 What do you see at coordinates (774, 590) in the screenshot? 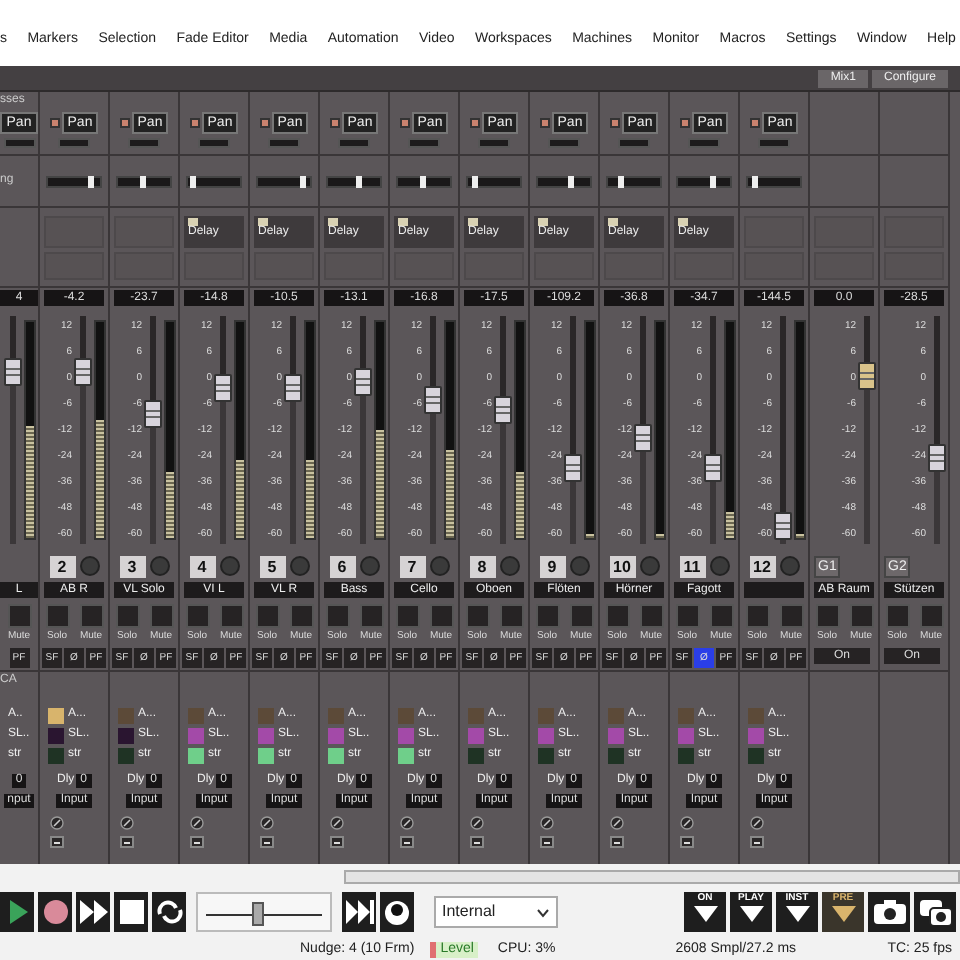
I see `channel-name-field` at bounding box center [774, 590].